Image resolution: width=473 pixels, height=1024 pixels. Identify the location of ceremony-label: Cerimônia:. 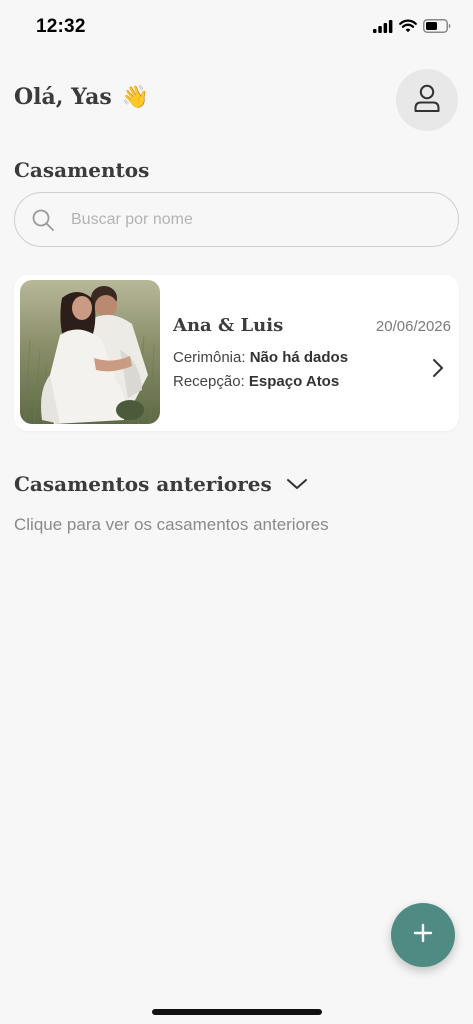
(209, 357).